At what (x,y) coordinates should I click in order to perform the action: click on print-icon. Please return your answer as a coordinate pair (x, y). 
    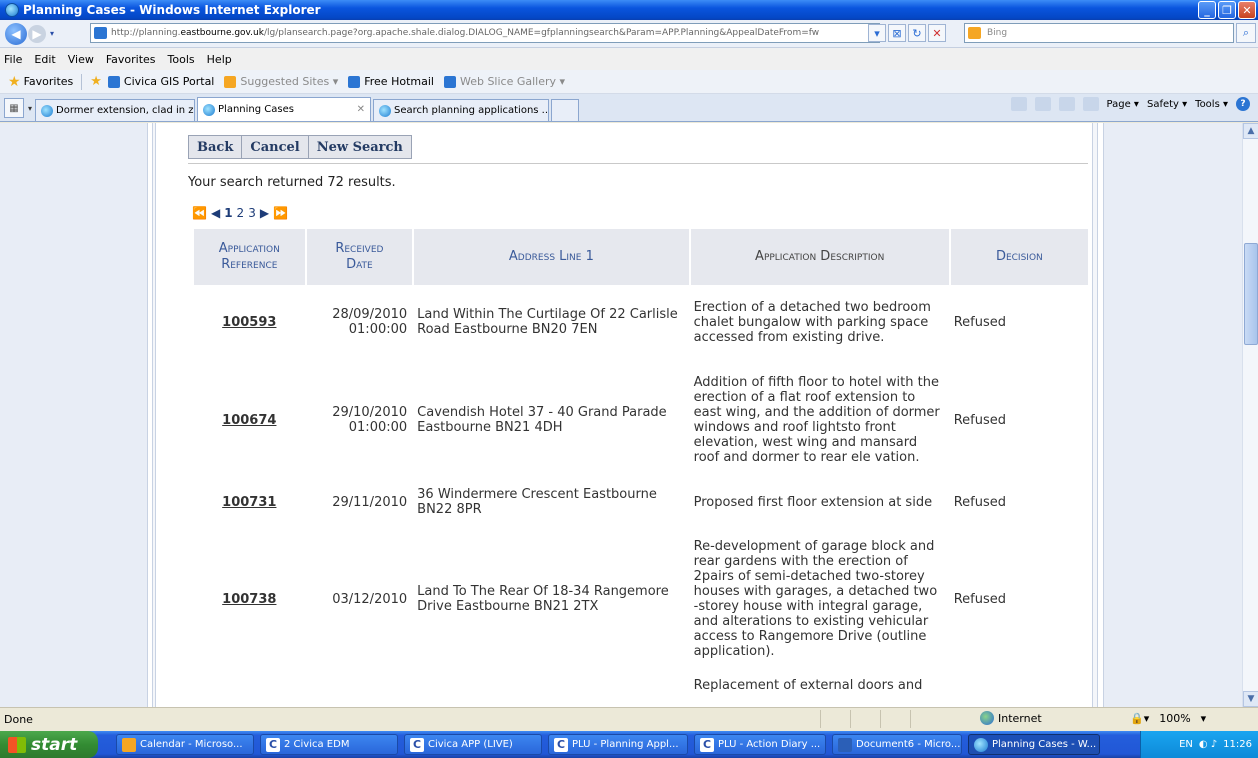
    Looking at the image, I should click on (1090, 104).